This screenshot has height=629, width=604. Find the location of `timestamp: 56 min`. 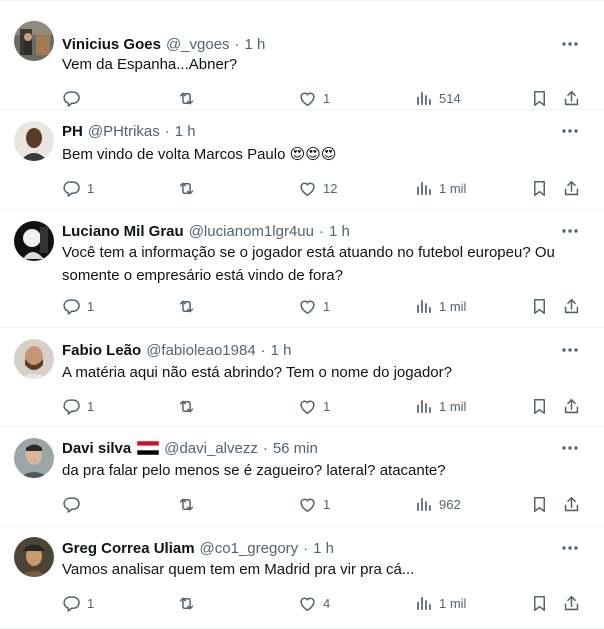

timestamp: 56 min is located at coordinates (295, 448).